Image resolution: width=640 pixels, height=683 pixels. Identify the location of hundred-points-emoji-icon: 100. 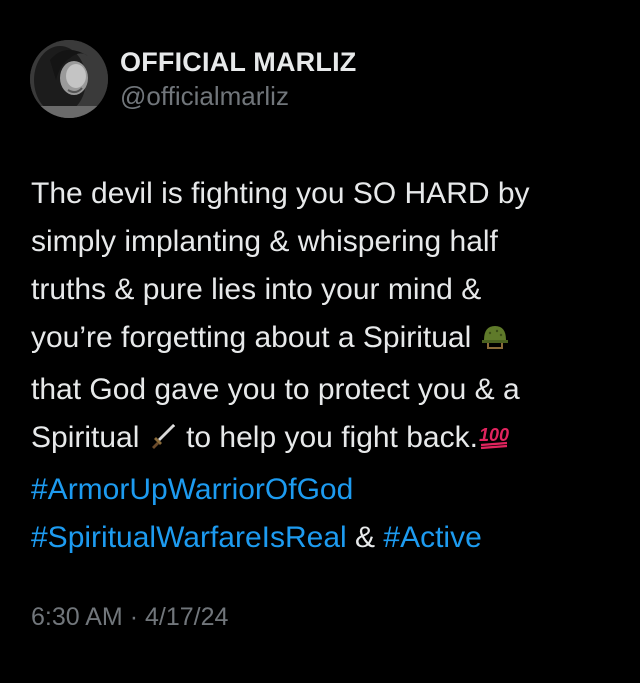
(494, 442).